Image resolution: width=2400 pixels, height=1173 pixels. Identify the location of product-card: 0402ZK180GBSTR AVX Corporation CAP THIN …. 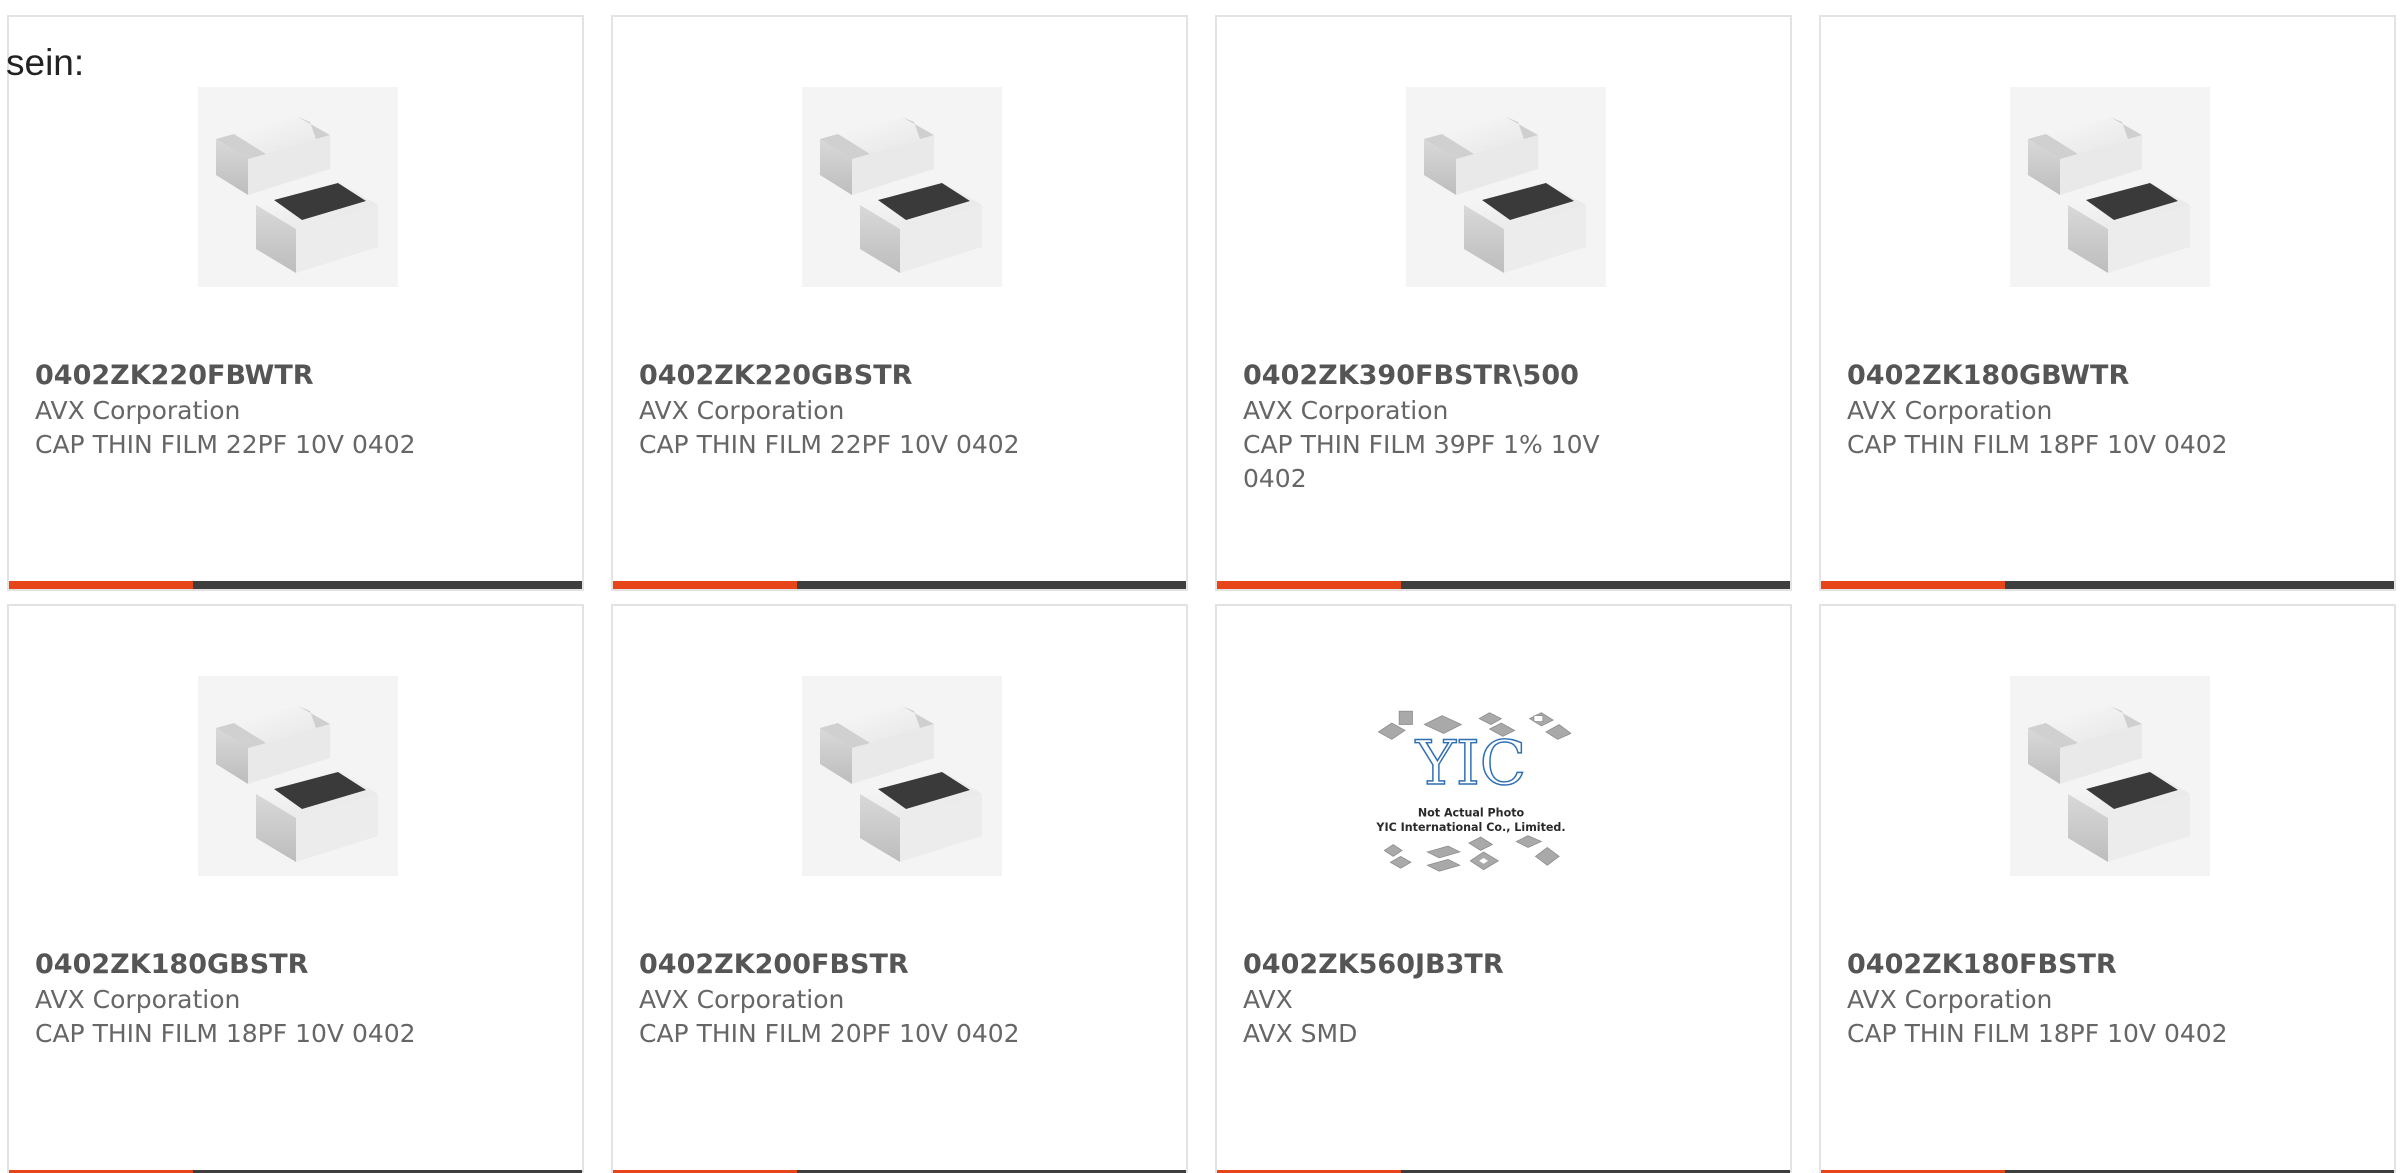
(295, 888).